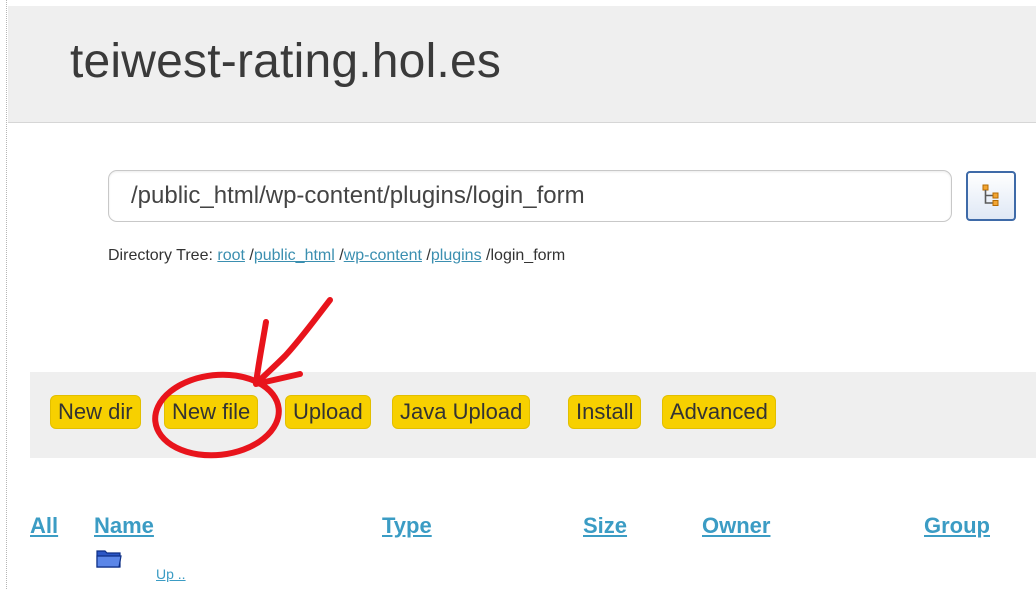  What do you see at coordinates (294, 341) in the screenshot?
I see `annotation-arrow-shaft` at bounding box center [294, 341].